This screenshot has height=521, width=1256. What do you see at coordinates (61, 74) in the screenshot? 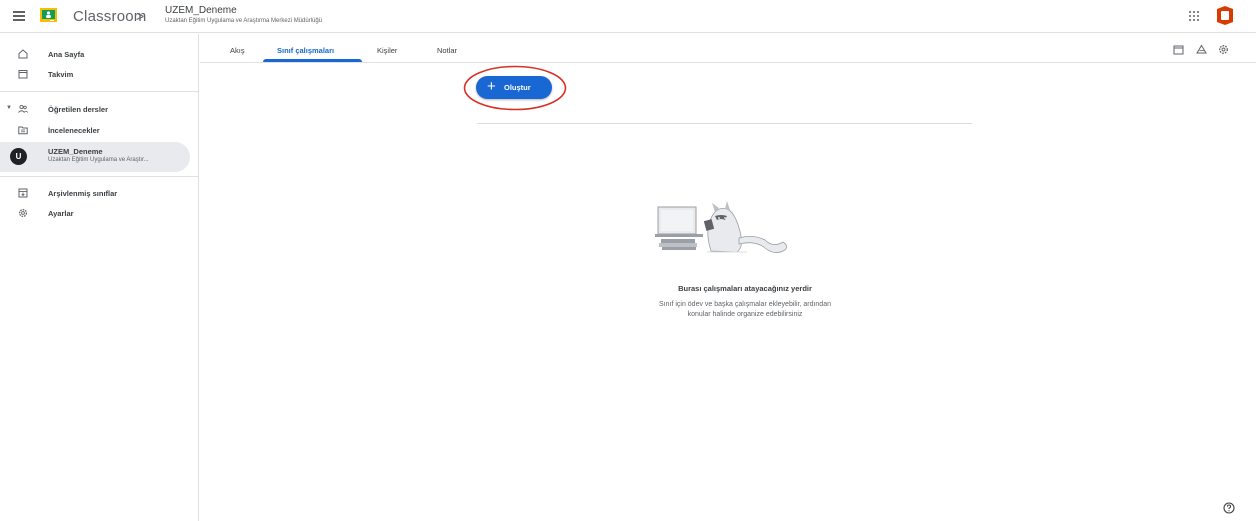
I see `sidebar-item-label: Takvim` at bounding box center [61, 74].